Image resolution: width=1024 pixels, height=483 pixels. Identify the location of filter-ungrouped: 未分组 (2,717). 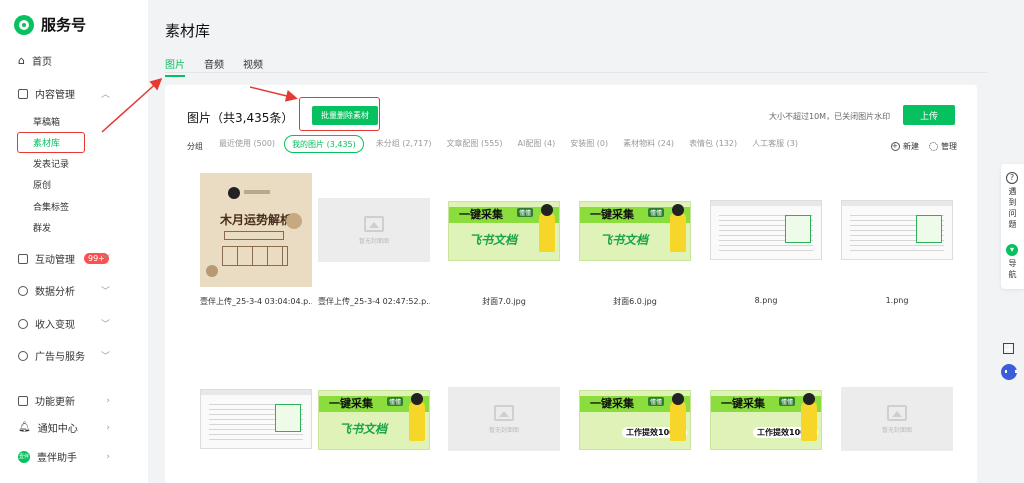
(404, 144).